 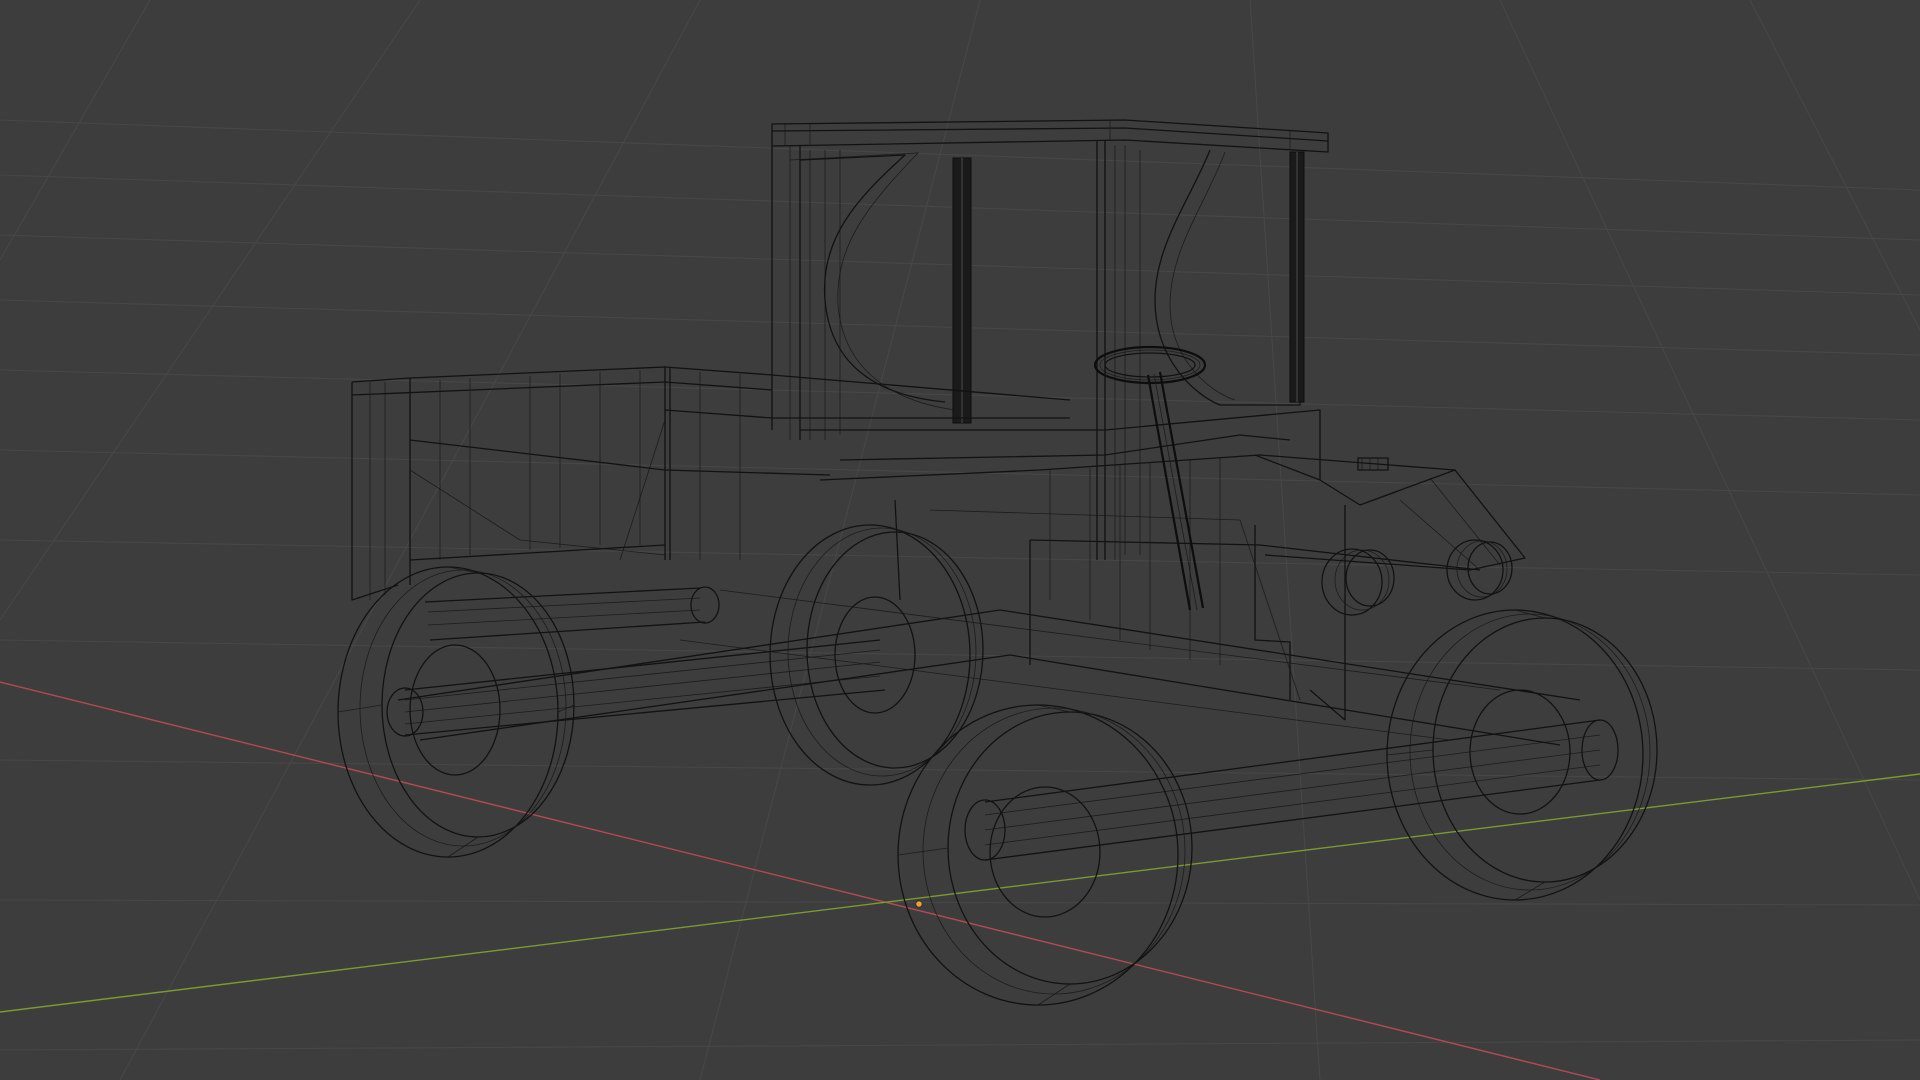 What do you see at coordinates (989, 667) in the screenshot?
I see `frame-rails` at bounding box center [989, 667].